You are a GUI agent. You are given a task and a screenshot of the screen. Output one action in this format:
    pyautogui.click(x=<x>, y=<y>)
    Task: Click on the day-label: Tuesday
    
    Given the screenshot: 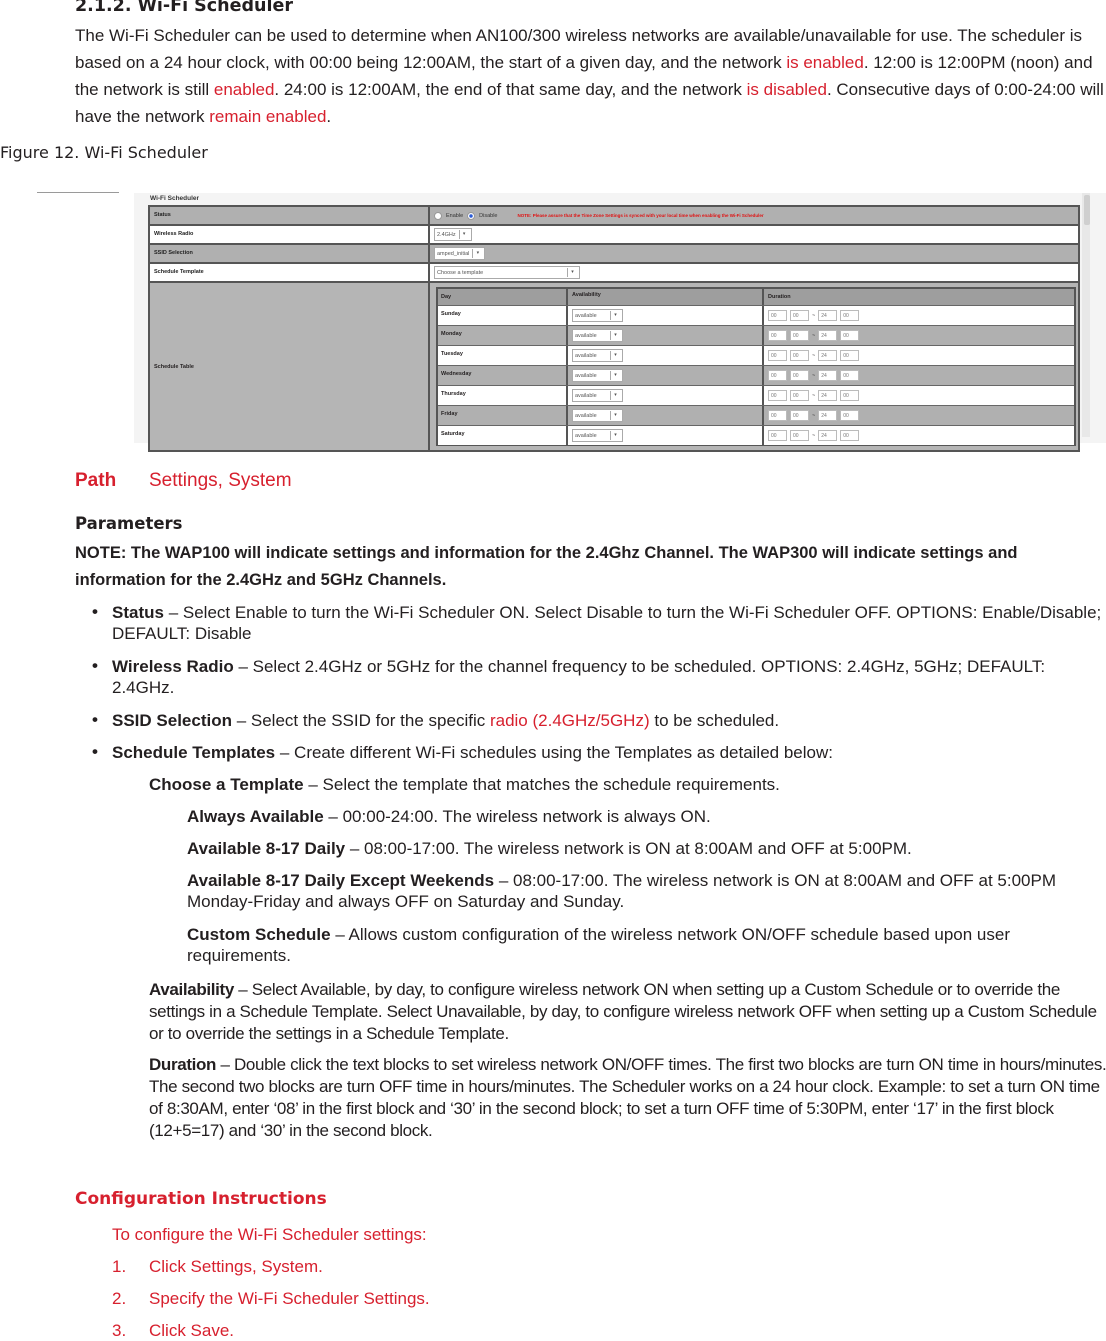 What is the action you would take?
    pyautogui.click(x=503, y=355)
    